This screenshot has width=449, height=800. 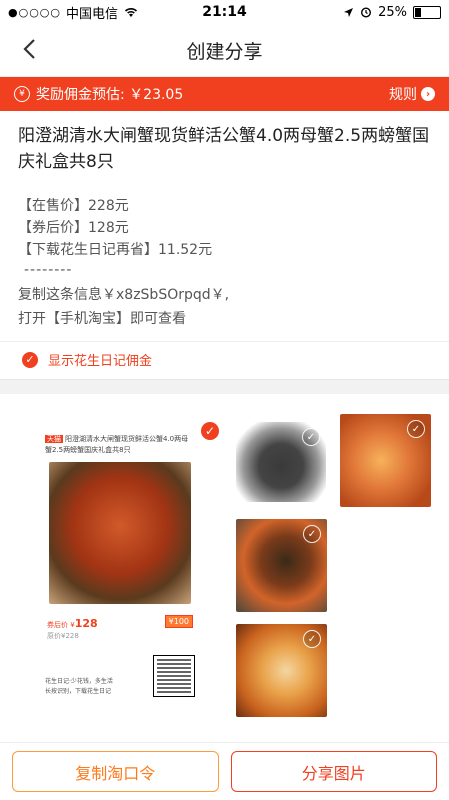 What do you see at coordinates (131, 12) in the screenshot?
I see `wifi-icon` at bounding box center [131, 12].